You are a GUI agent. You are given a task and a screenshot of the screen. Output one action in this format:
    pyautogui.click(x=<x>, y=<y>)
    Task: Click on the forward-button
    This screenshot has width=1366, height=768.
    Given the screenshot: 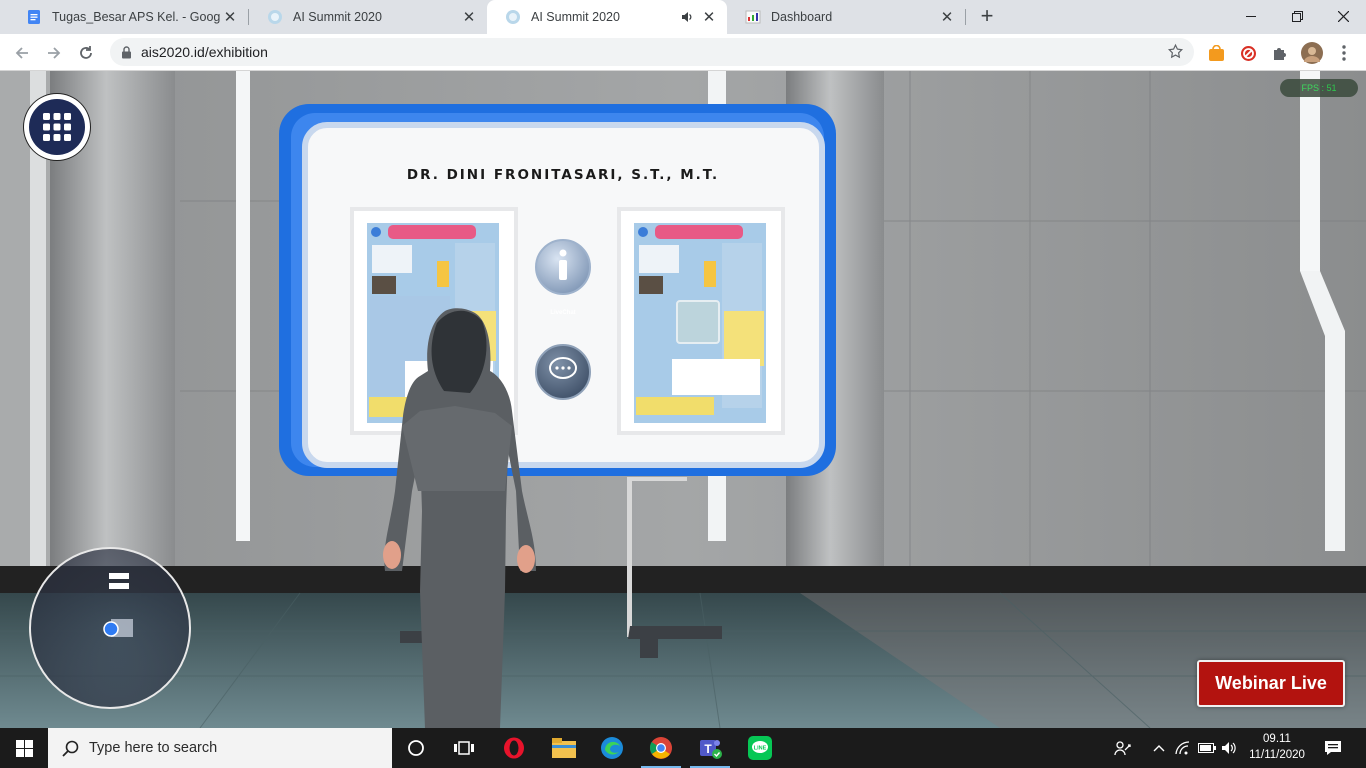 What is the action you would take?
    pyautogui.click(x=54, y=53)
    